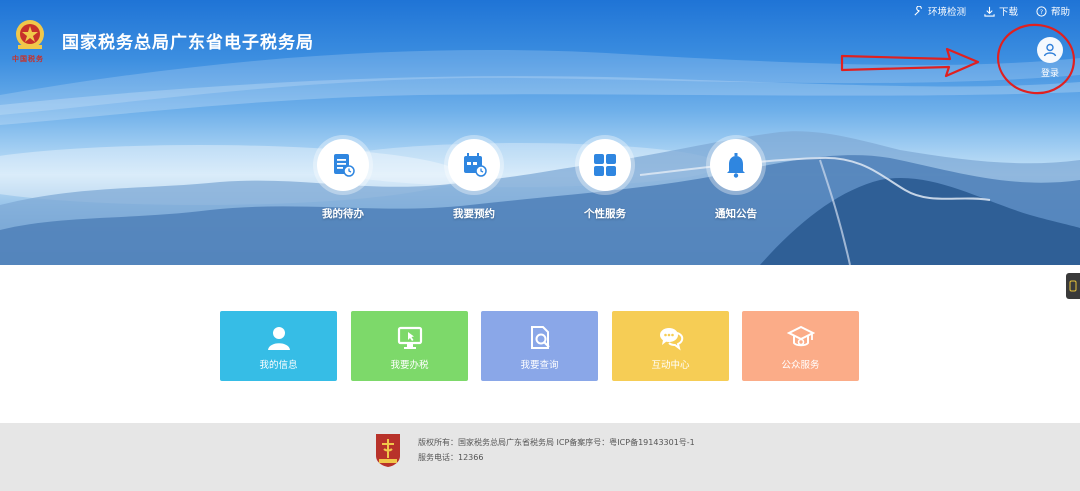 The image size is (1080, 491). I want to click on login-button: 登录, so click(1050, 58).